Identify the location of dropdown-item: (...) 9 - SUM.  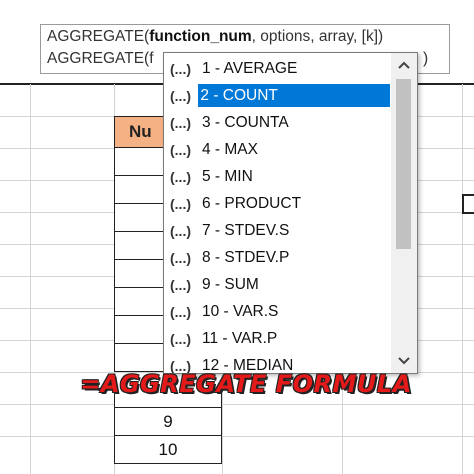
(277, 284).